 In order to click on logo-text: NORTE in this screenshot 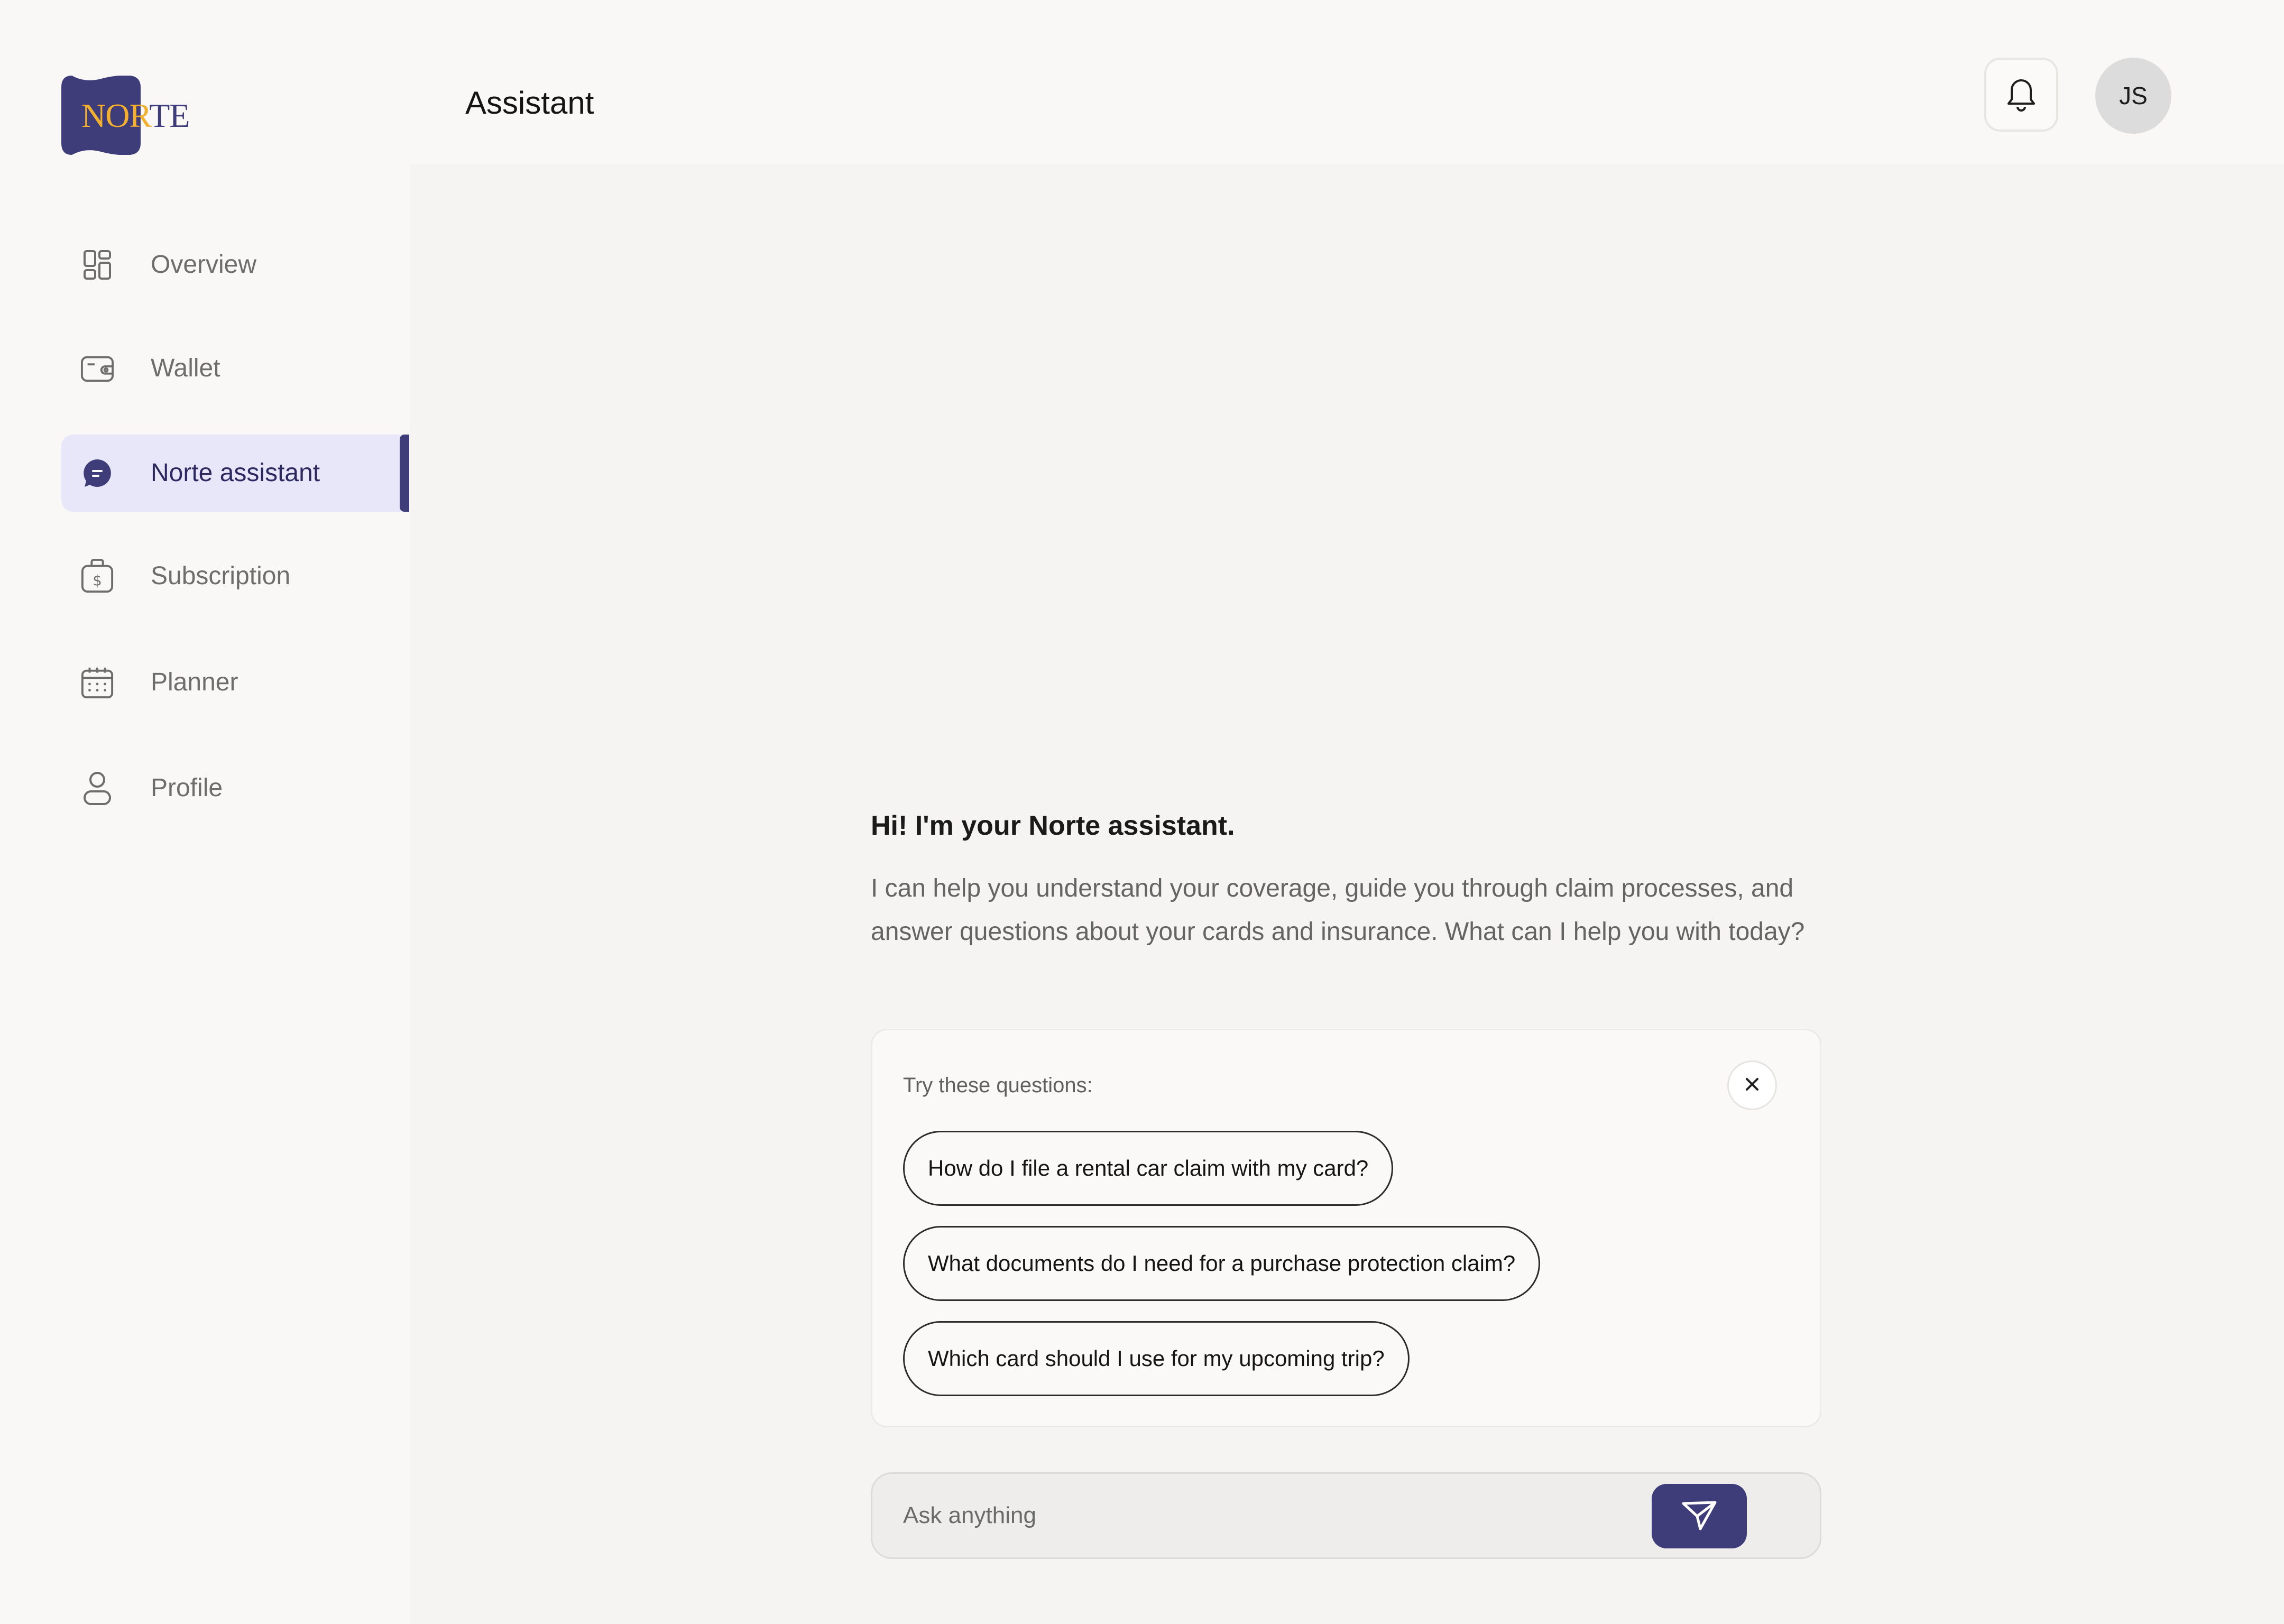, I will do `click(135, 116)`.